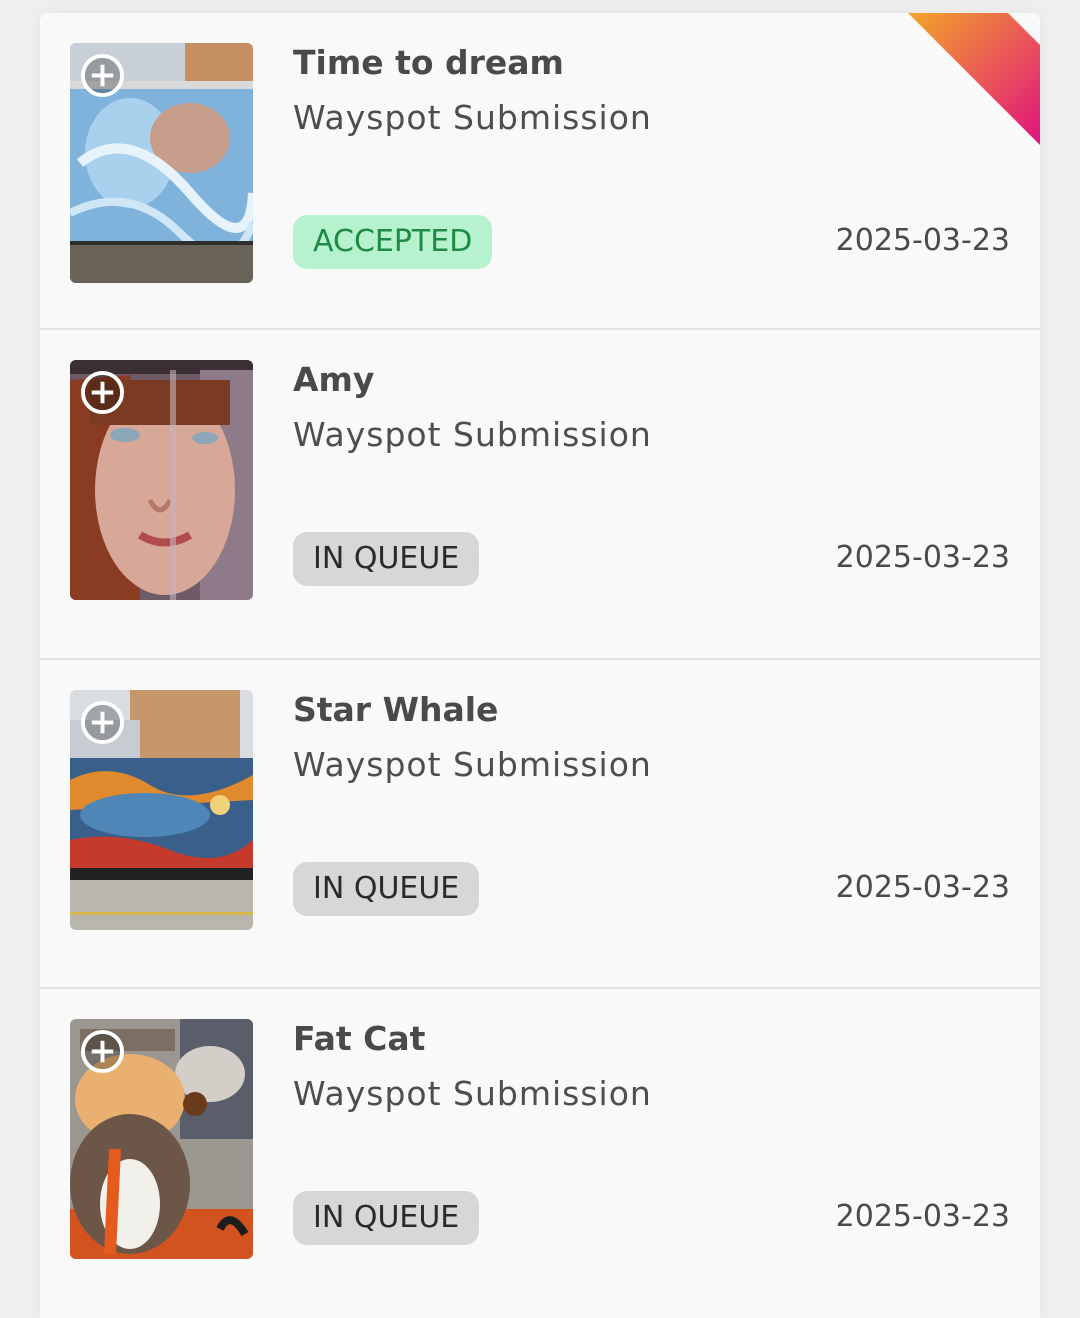 The width and height of the screenshot is (1080, 1318). Describe the element at coordinates (334, 379) in the screenshot. I see `submission-title: Amy` at that location.